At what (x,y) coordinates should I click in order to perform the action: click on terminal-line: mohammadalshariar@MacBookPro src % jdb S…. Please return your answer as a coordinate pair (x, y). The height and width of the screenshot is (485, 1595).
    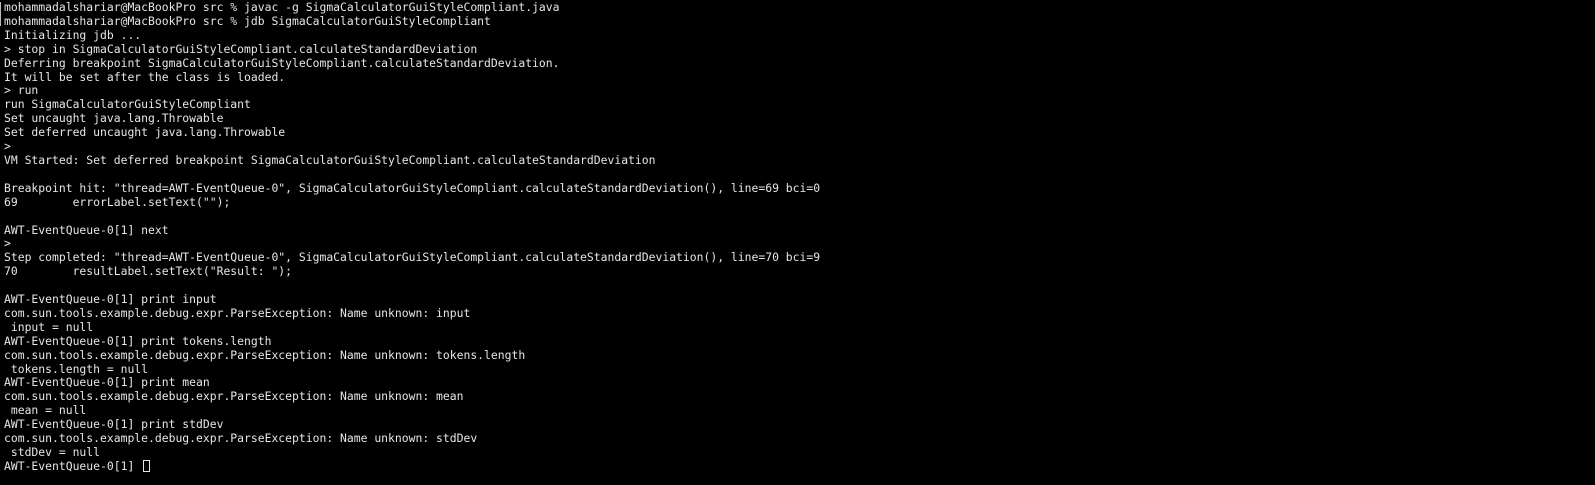
    Looking at the image, I should click on (247, 21).